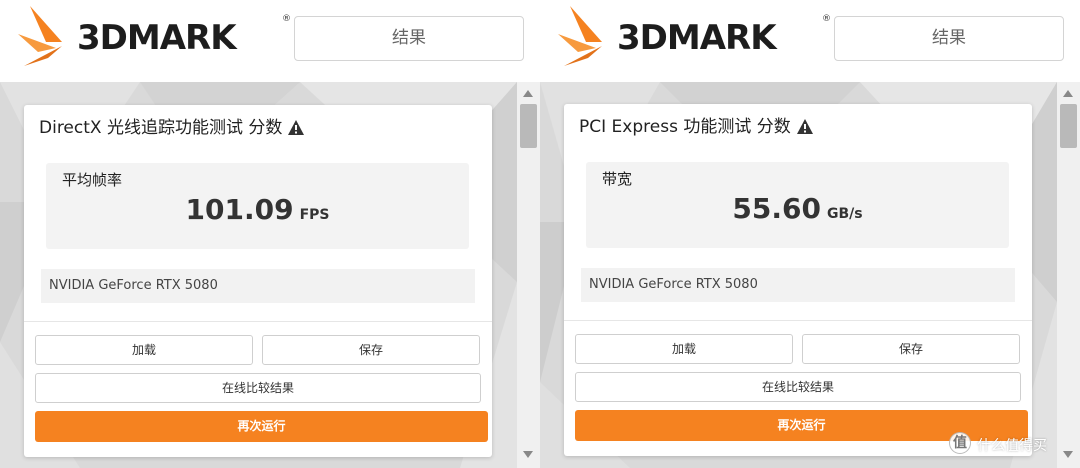 The height and width of the screenshot is (468, 1080). Describe the element at coordinates (960, 443) in the screenshot. I see `watermark-icon: 值` at that location.